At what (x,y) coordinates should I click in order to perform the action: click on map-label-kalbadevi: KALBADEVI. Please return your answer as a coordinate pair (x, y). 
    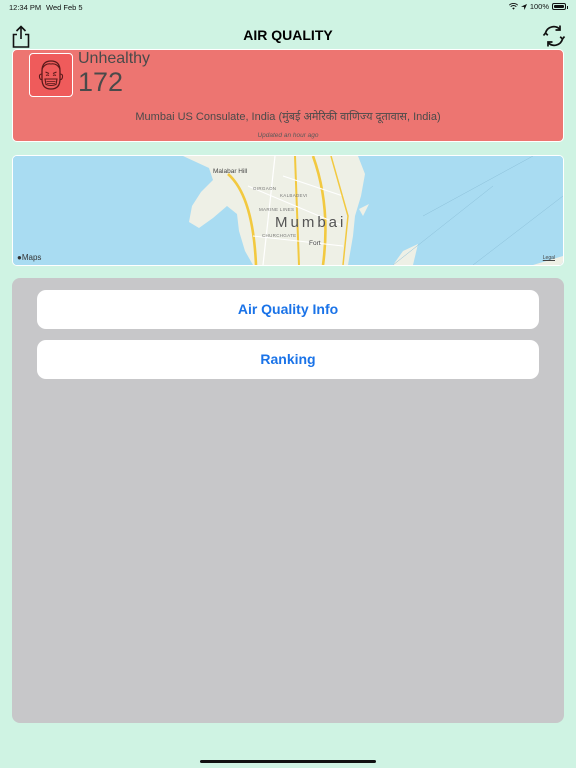
    Looking at the image, I should click on (294, 195).